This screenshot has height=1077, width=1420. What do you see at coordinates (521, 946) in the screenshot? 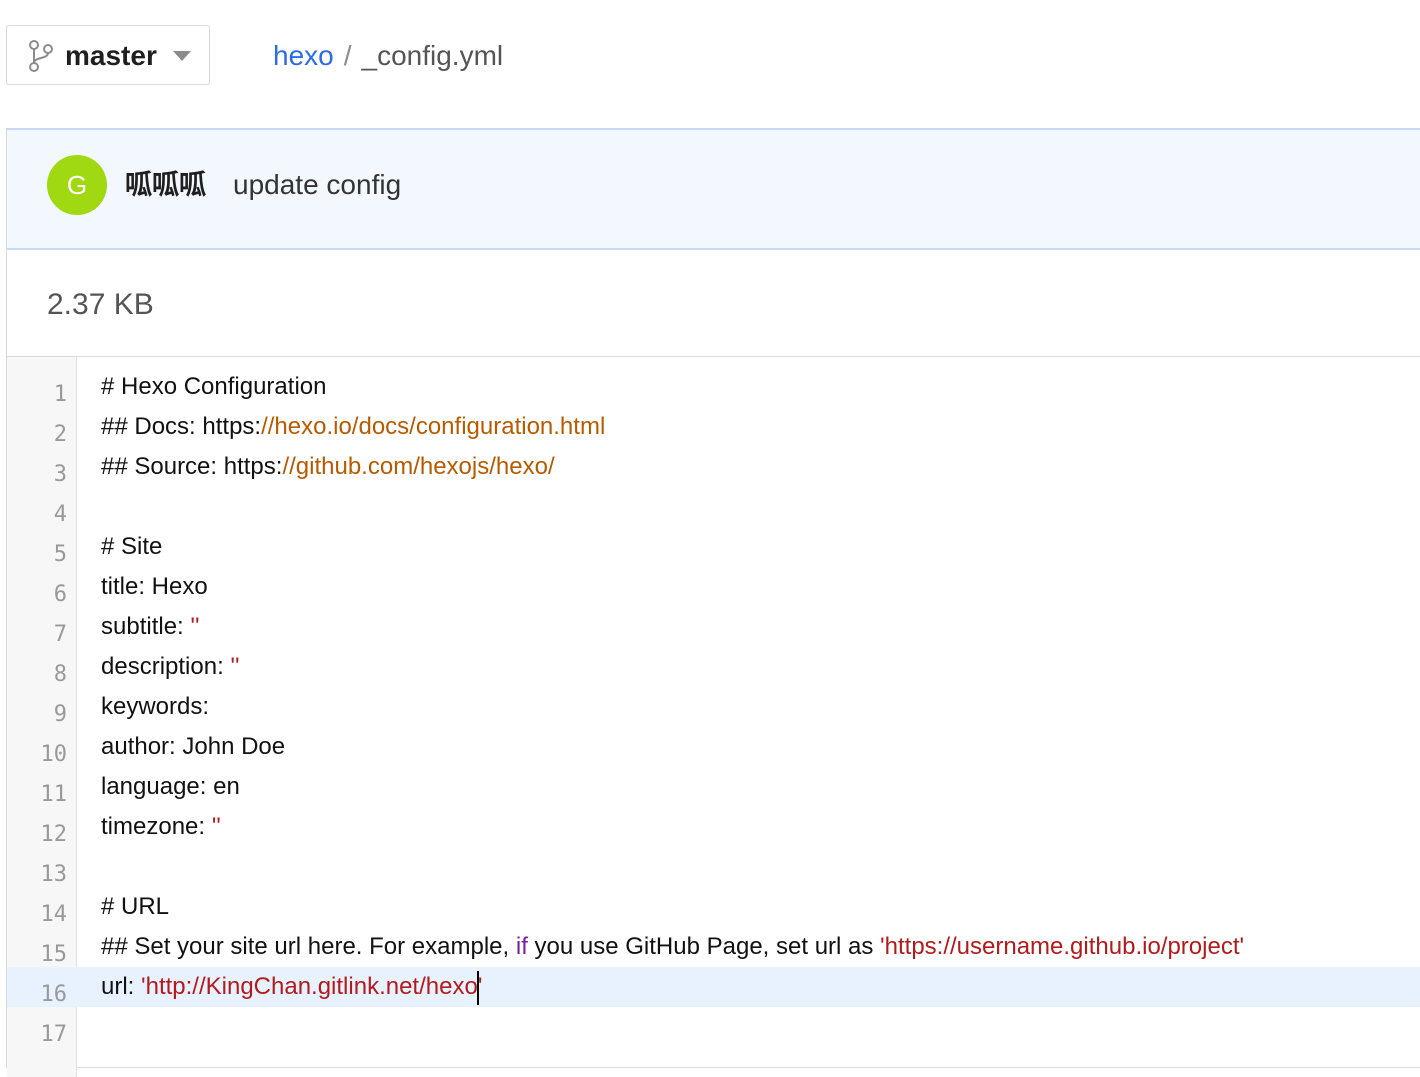
I see `code-token-kw: if` at bounding box center [521, 946].